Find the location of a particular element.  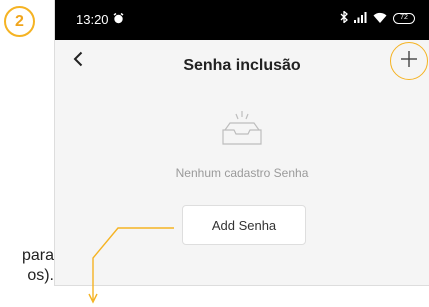

wifi-icon is located at coordinates (380, 18).